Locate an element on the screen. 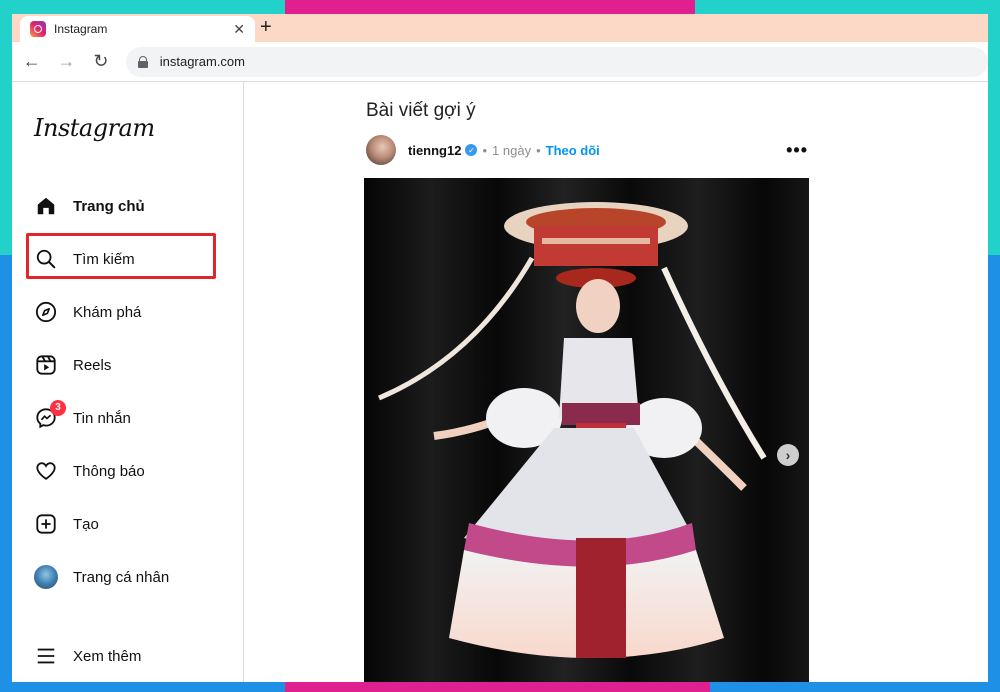 The width and height of the screenshot is (1000, 692). tab-bar: Instagram ✕ + is located at coordinates (500, 28).